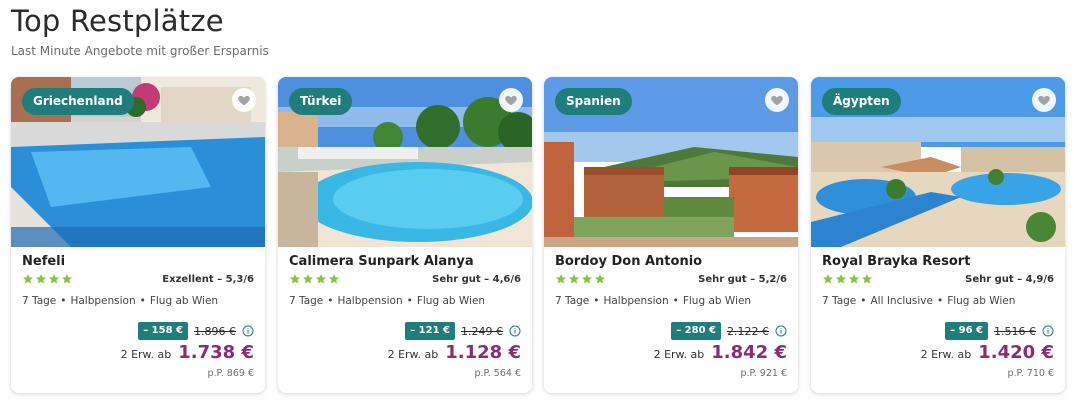 The image size is (1074, 400). I want to click on board-type: All Inclusive, so click(901, 301).